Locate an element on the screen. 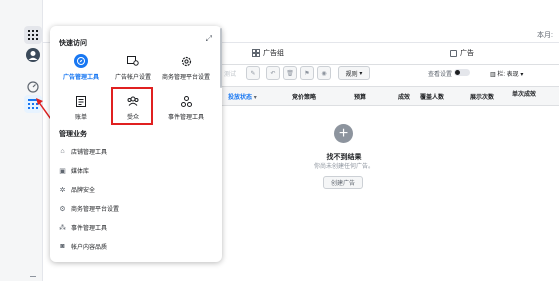 This screenshot has width=559, height=281. tab-ad-sets: 广告组 is located at coordinates (268, 53).